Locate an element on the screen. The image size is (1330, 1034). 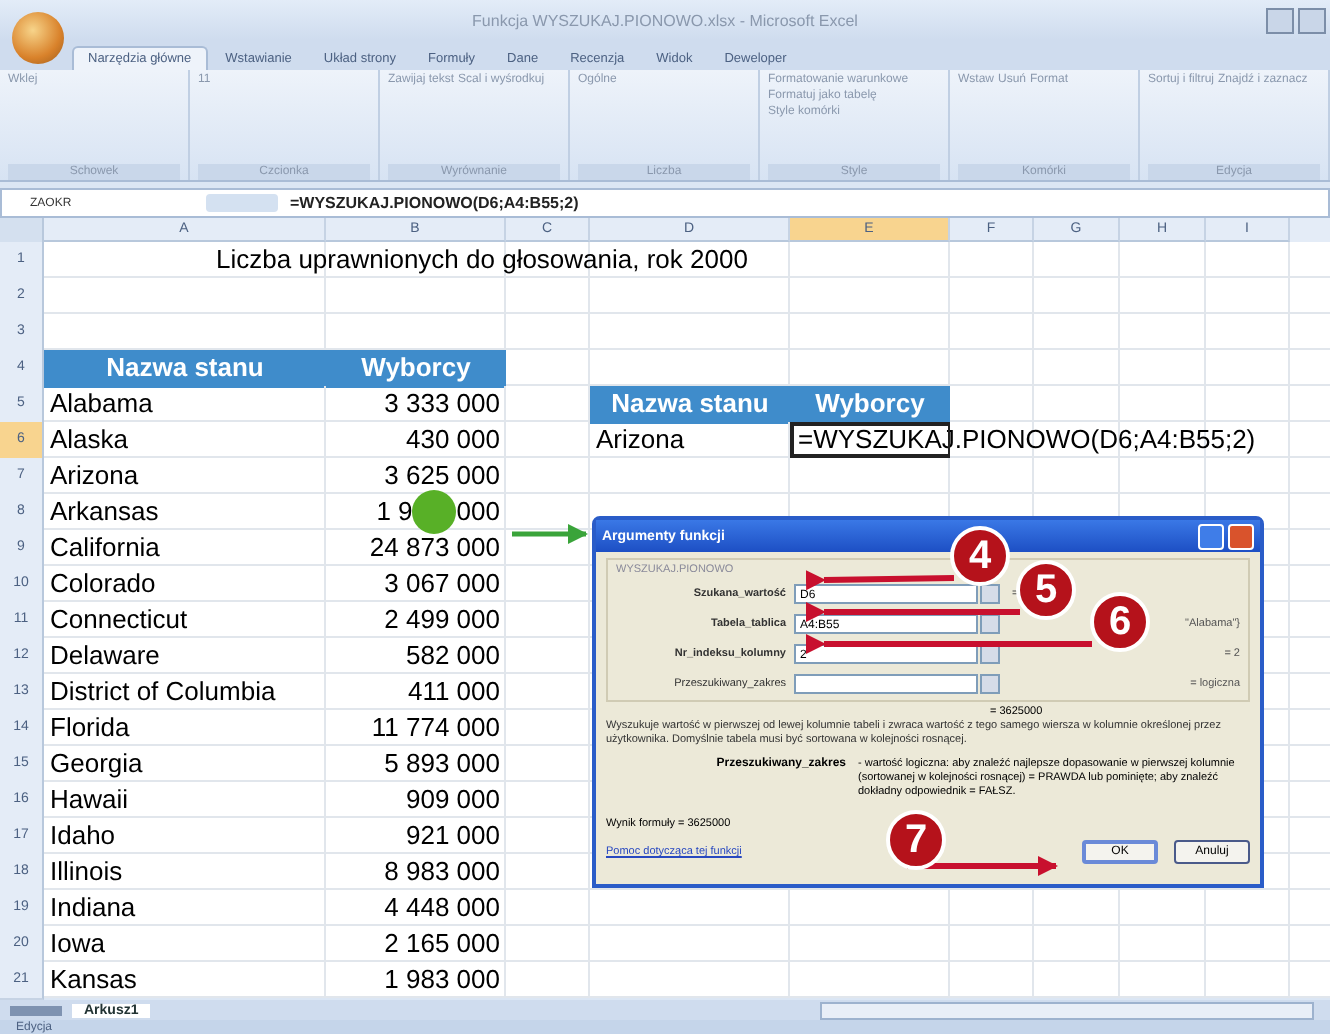
horizontal-scrollbar is located at coordinates (1067, 1010).